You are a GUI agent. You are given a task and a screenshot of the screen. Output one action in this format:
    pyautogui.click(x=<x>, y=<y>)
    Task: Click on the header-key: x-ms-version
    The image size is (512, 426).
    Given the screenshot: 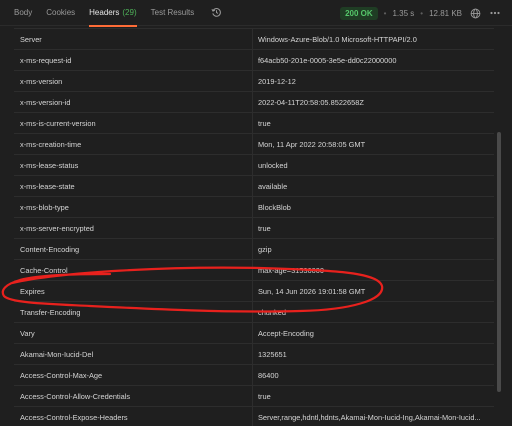 What is the action you would take?
    pyautogui.click(x=133, y=81)
    